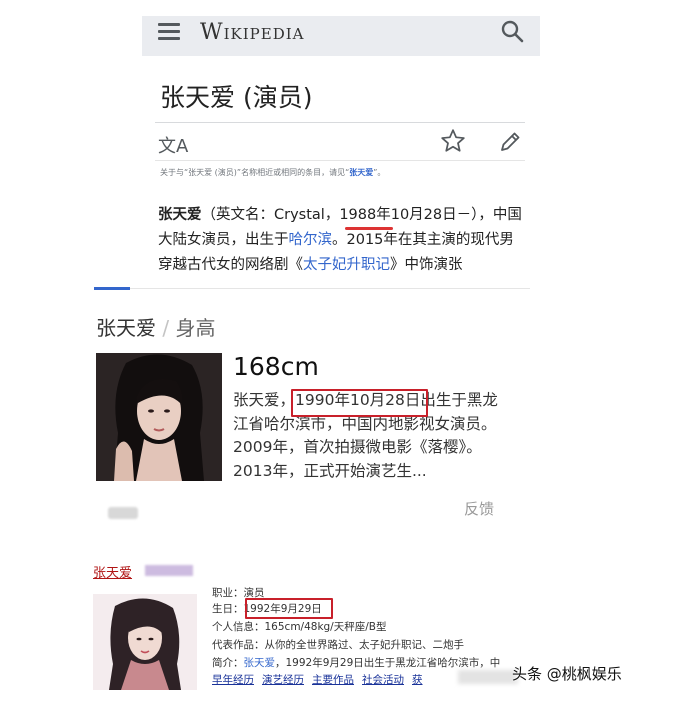 The width and height of the screenshot is (683, 701). What do you see at coordinates (510, 142) in the screenshot?
I see `edit-pencil-icon` at bounding box center [510, 142].